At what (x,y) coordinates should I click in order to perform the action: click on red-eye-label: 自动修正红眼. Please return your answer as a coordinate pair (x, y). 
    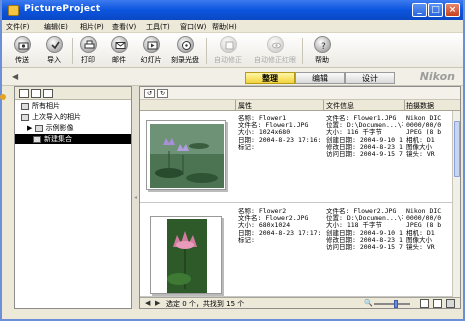
    Looking at the image, I should click on (275, 60).